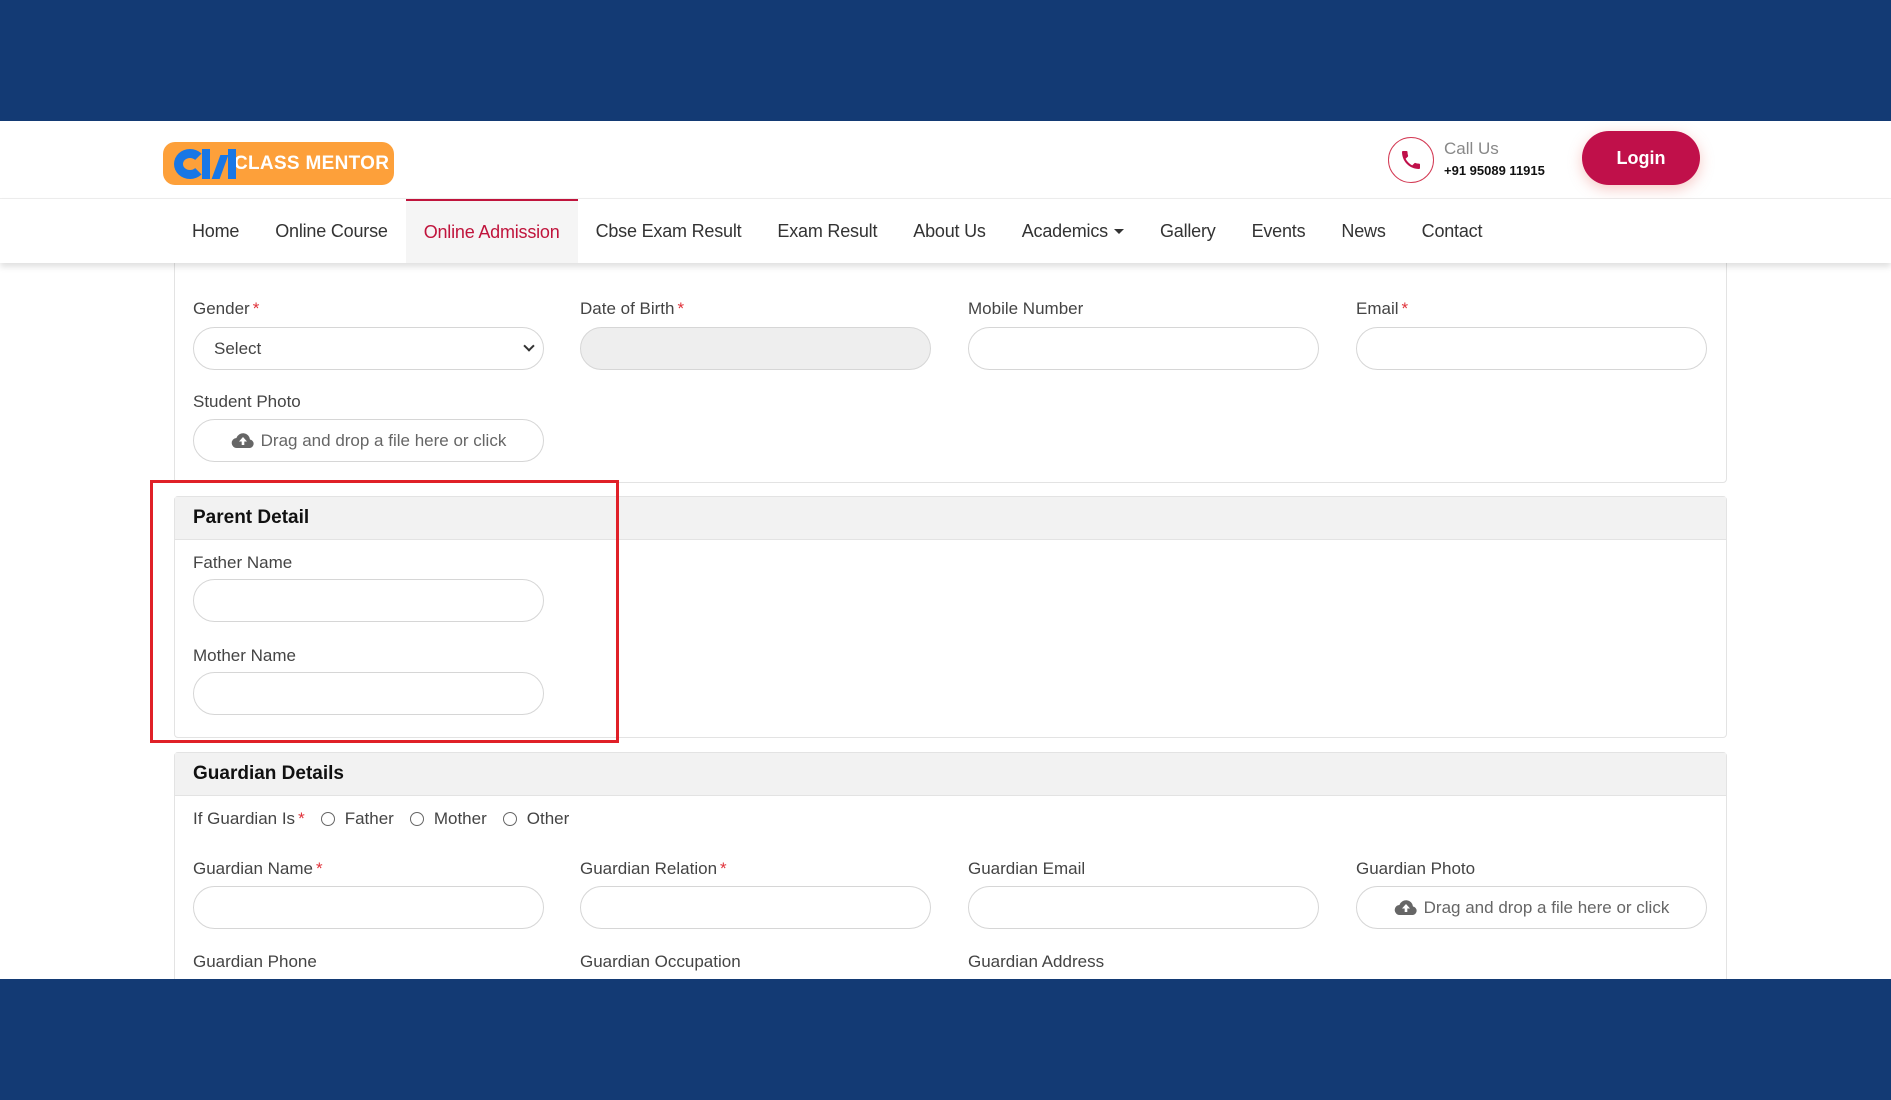 The width and height of the screenshot is (1891, 1100). What do you see at coordinates (660, 961) in the screenshot?
I see `guardian-occupation-label: Guardian Occupation` at bounding box center [660, 961].